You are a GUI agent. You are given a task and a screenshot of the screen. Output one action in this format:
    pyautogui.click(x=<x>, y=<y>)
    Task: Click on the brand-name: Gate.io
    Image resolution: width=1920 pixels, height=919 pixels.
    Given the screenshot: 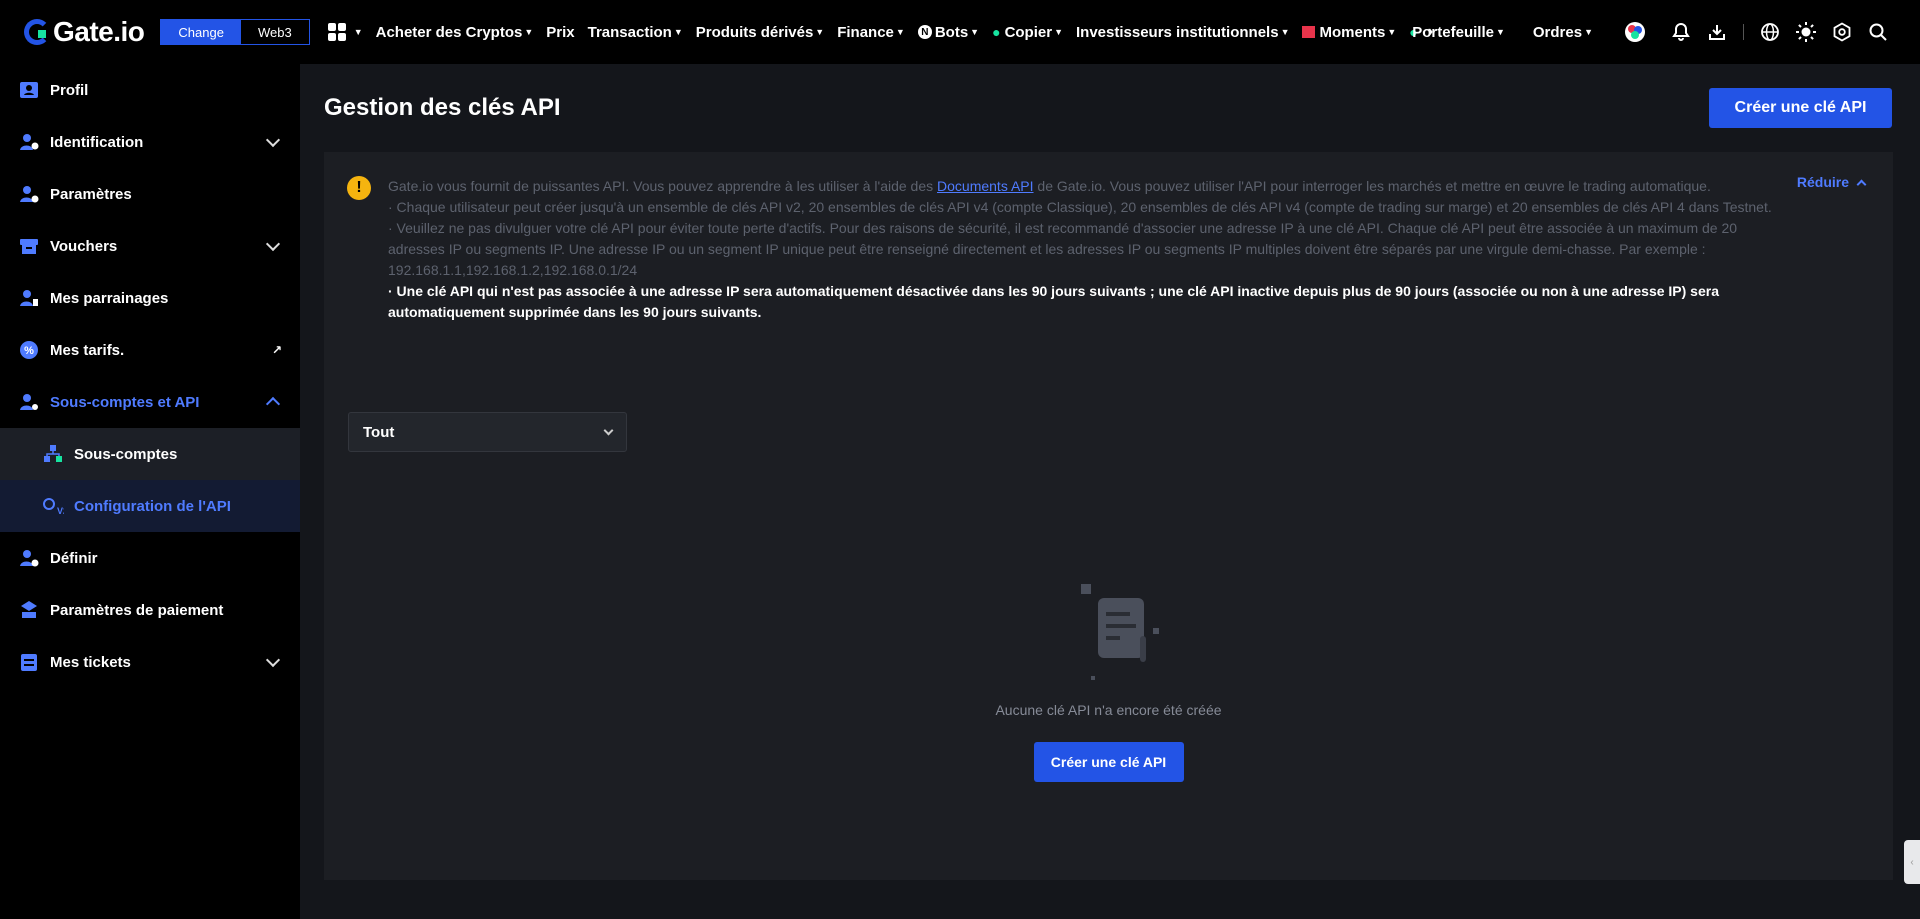 What is the action you would take?
    pyautogui.click(x=99, y=31)
    